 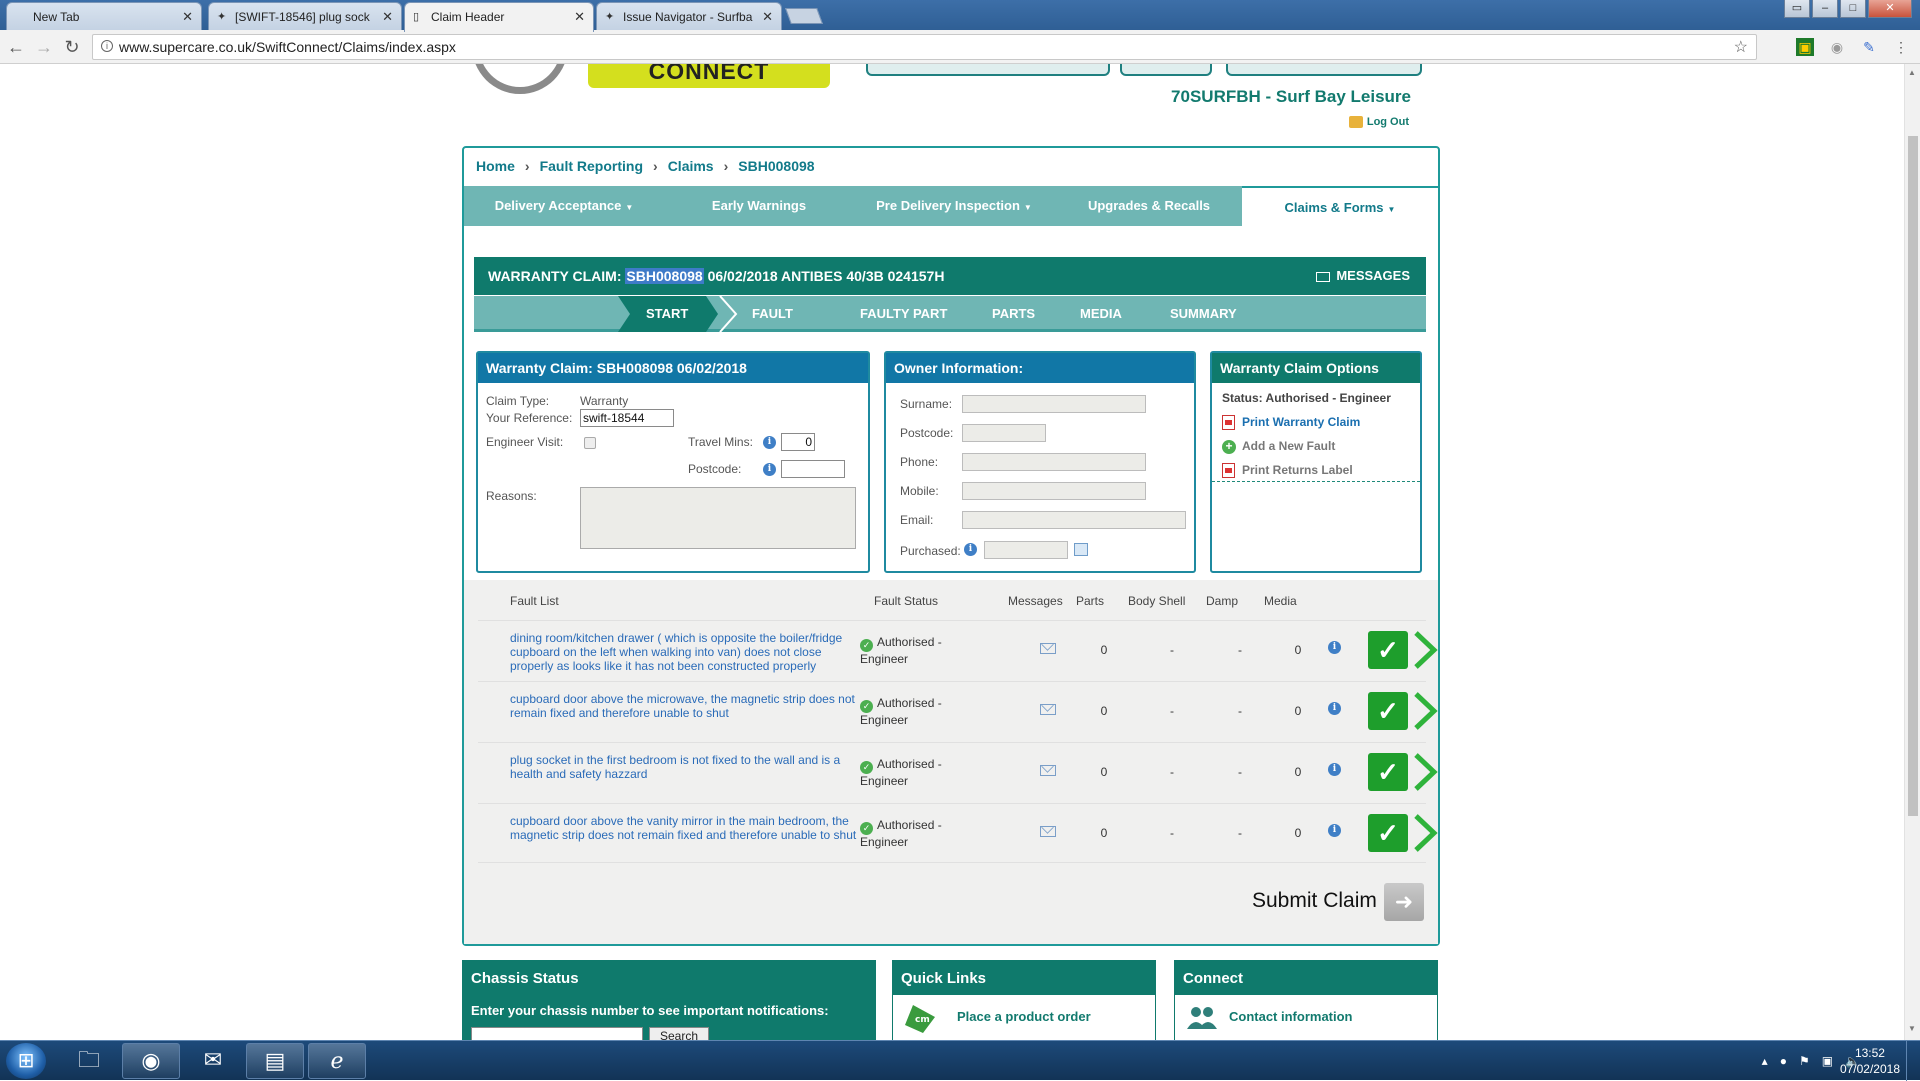 I want to click on outlook-icon: ✉, so click(x=213, y=1061).